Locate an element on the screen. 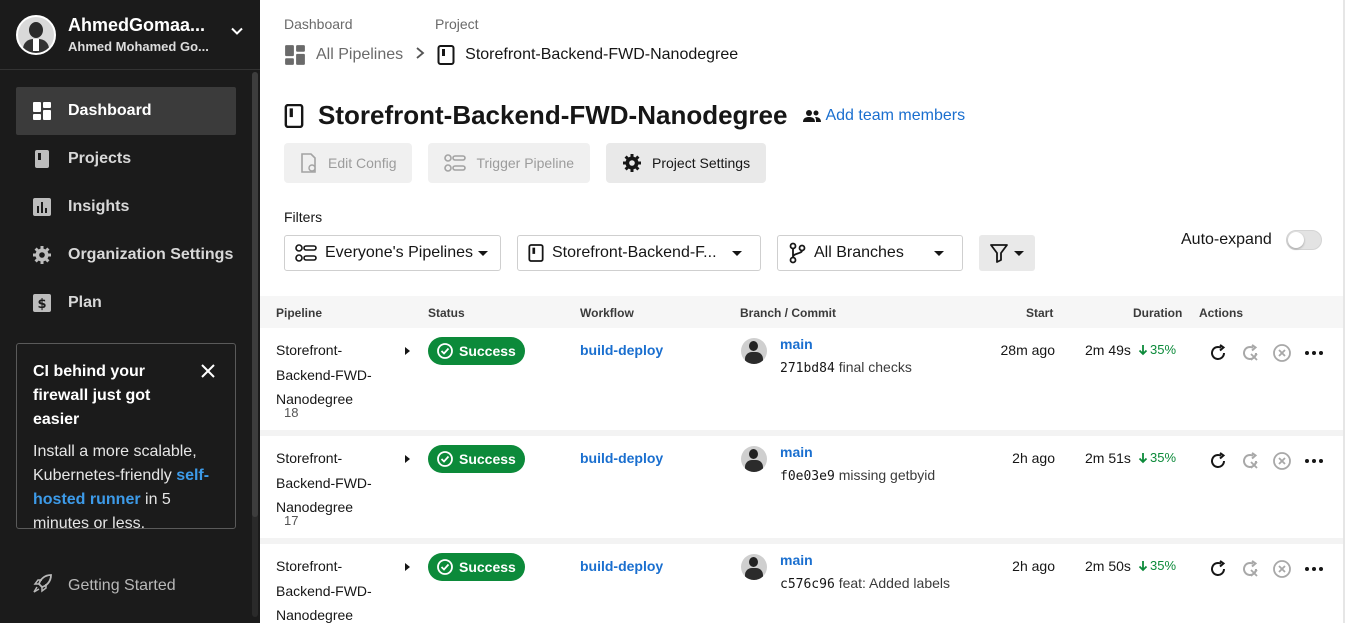 Image resolution: width=1345 pixels, height=623 pixels. add-team-members-link: Add team members is located at coordinates (884, 116).